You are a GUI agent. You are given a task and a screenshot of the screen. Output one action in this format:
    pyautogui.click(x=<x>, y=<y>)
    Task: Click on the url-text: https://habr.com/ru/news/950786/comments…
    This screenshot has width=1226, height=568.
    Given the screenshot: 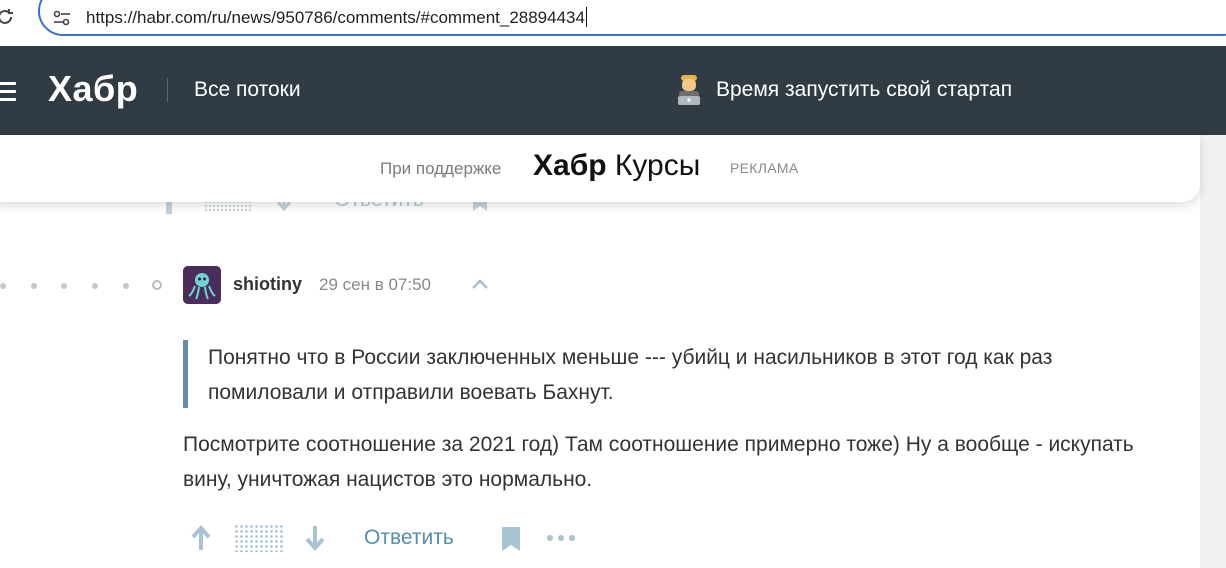 What is the action you would take?
    pyautogui.click(x=336, y=17)
    